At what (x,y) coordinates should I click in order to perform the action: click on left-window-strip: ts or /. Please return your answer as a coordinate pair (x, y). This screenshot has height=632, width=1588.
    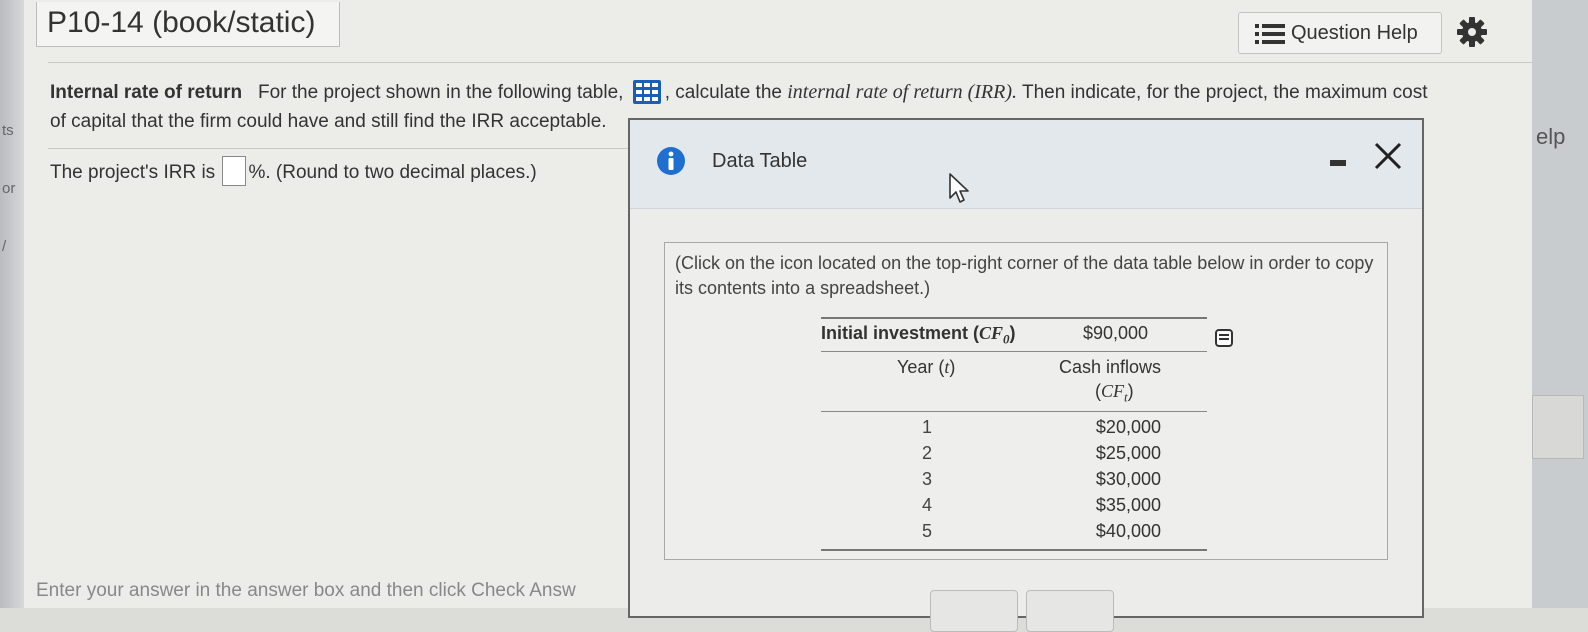
    Looking at the image, I should click on (12, 304).